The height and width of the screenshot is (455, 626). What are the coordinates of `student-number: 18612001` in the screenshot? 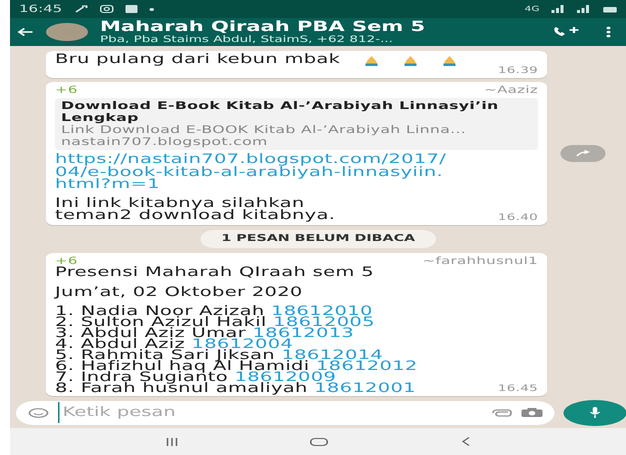 It's located at (365, 388).